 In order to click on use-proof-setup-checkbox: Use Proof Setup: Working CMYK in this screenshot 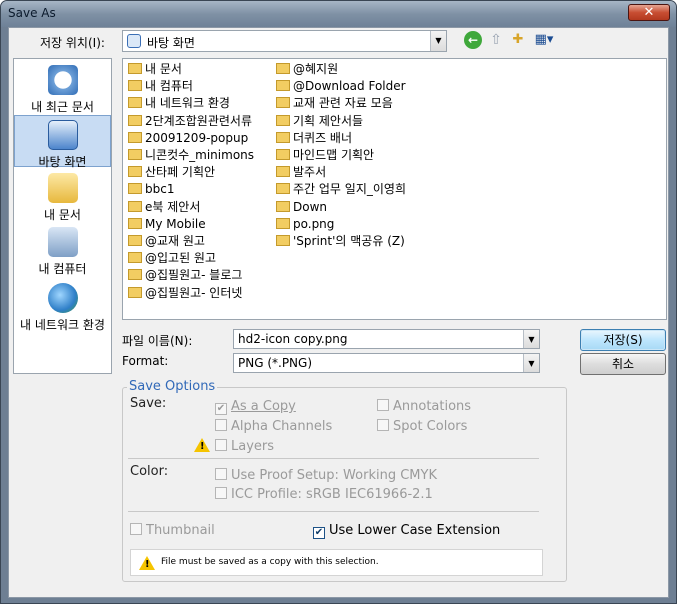, I will do `click(326, 475)`.